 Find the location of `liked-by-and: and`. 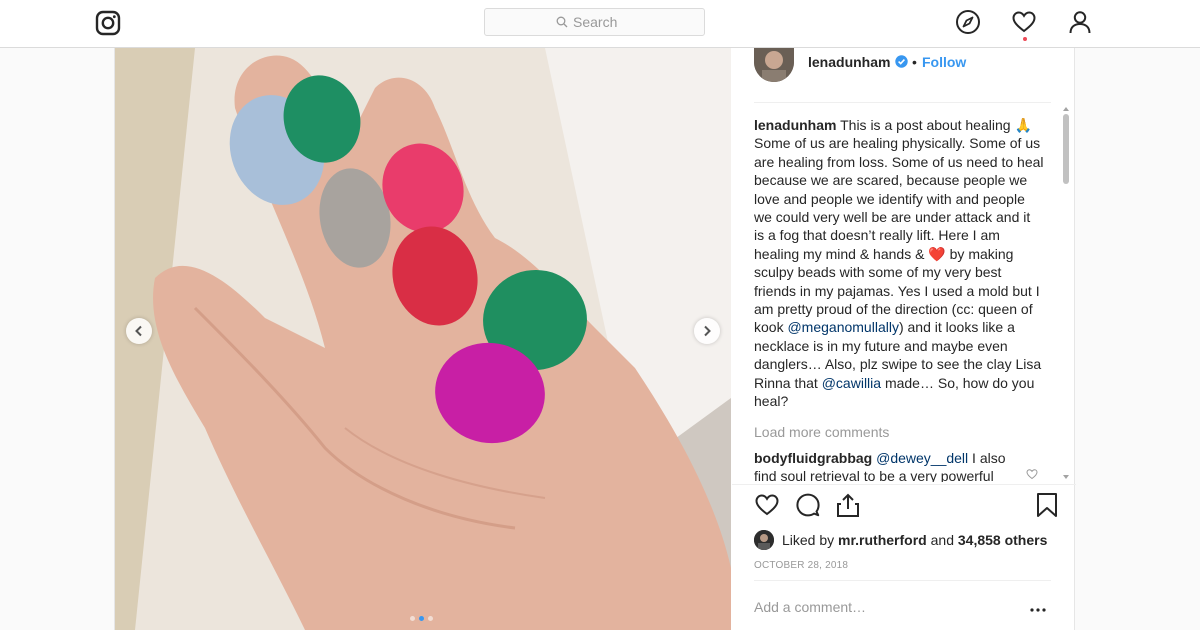

liked-by-and: and is located at coordinates (942, 540).